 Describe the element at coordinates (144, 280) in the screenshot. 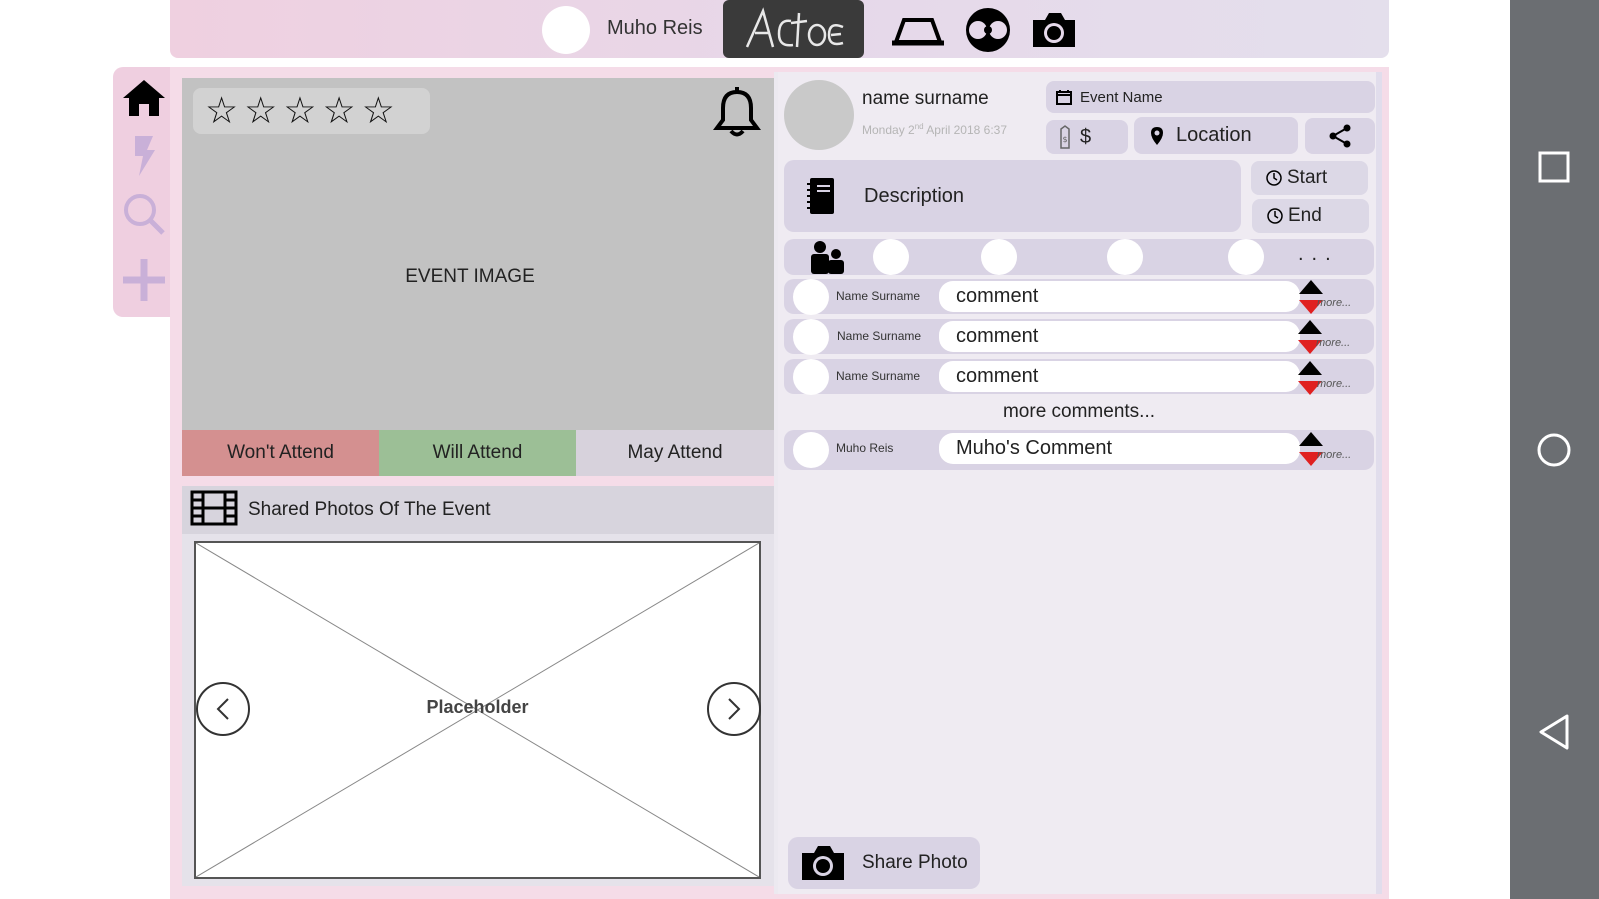

I see `plus-icon` at that location.